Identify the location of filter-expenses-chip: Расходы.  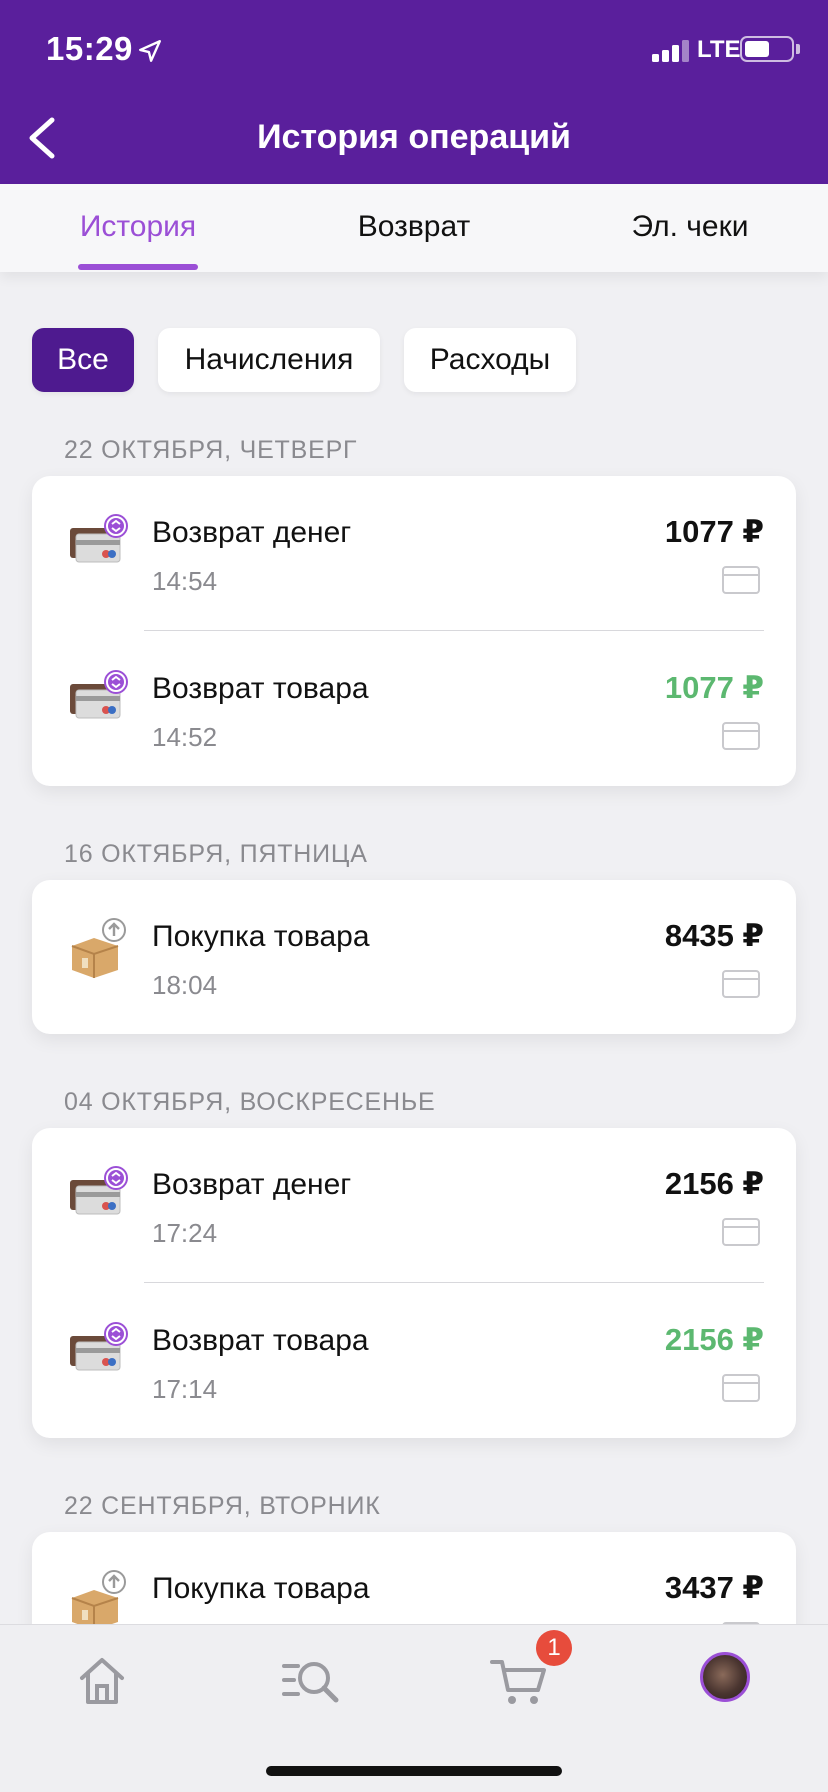
(490, 360).